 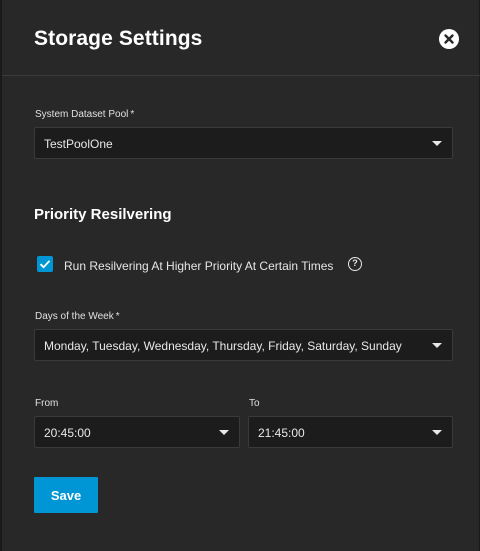 I want to click on system-dataset-pool-label: System Dataset Pool *, so click(x=84, y=114).